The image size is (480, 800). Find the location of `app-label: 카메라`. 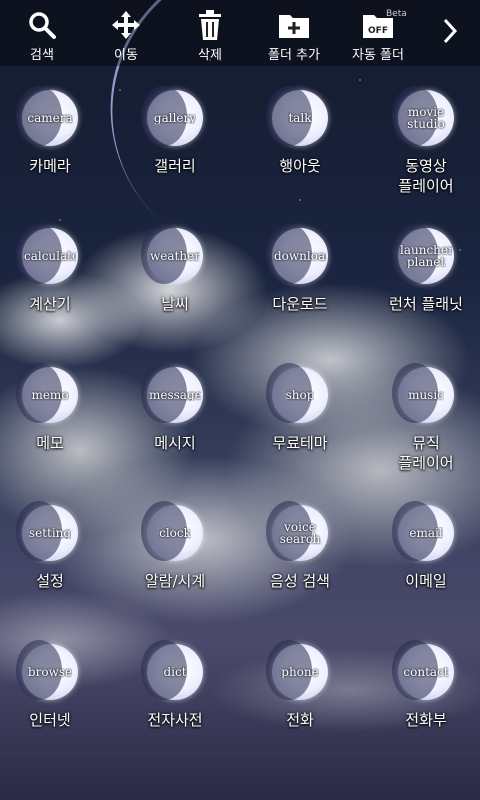

app-label: 카메라 is located at coordinates (50, 166).